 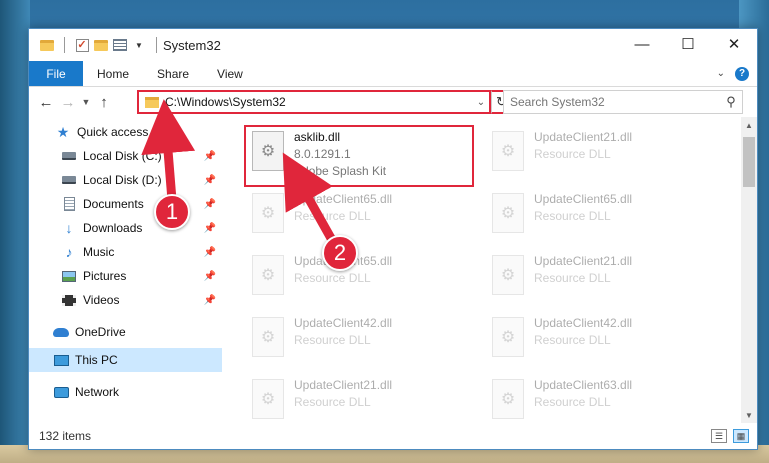 What do you see at coordinates (125, 392) in the screenshot?
I see `sidebar-item-network: Network` at bounding box center [125, 392].